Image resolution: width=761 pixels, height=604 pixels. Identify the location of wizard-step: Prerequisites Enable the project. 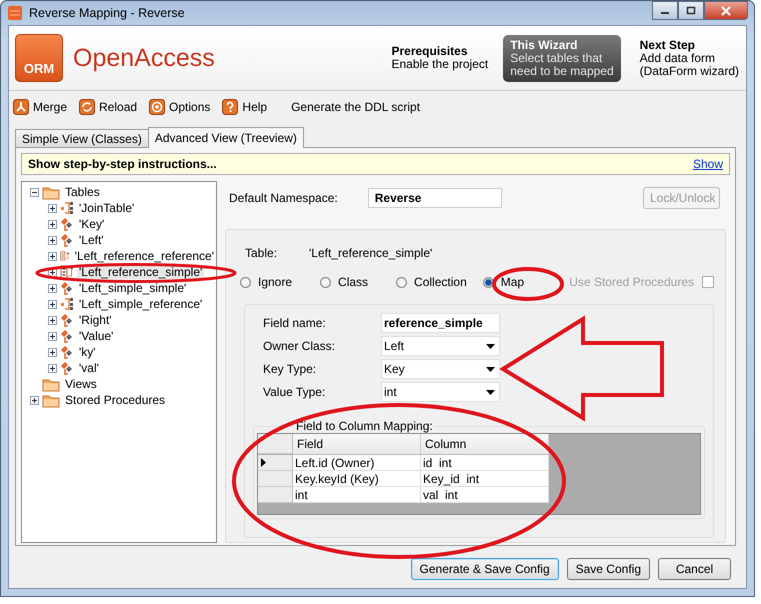
(440, 58).